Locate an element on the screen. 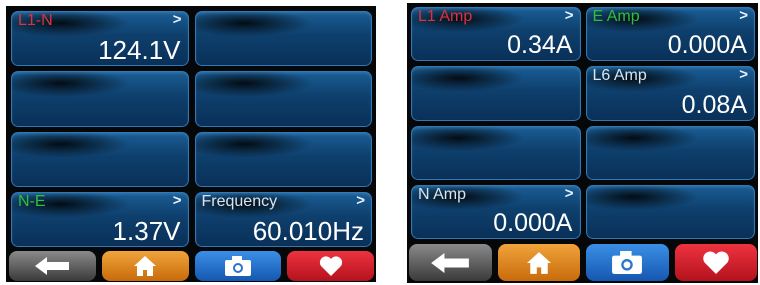 The height and width of the screenshot is (285, 760). tile-label: L1-N is located at coordinates (35, 20).